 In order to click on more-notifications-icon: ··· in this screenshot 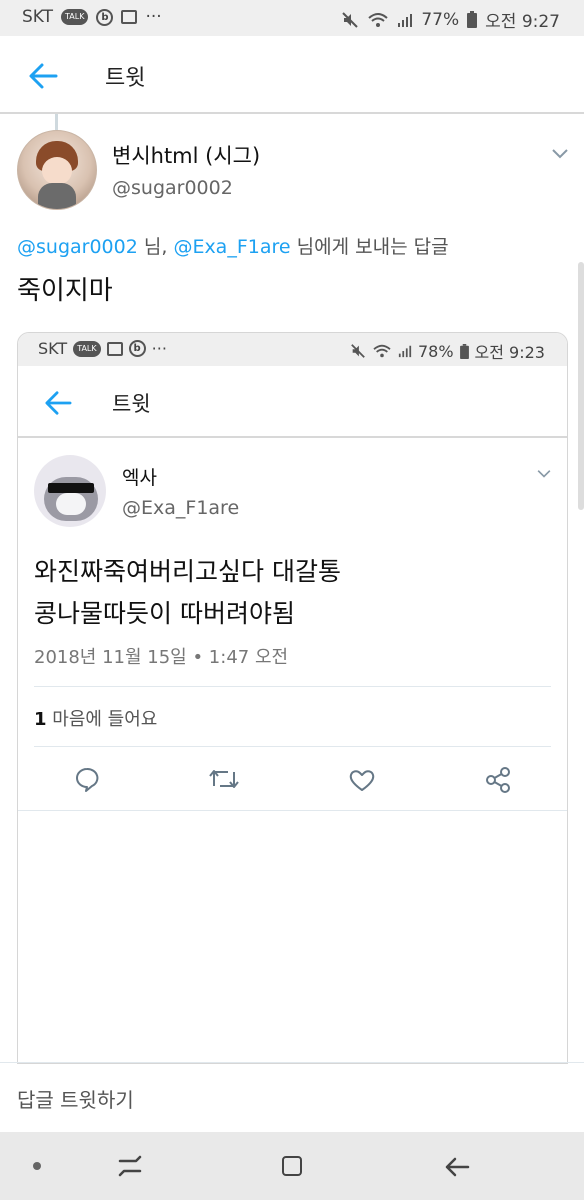, I will do `click(153, 17)`.